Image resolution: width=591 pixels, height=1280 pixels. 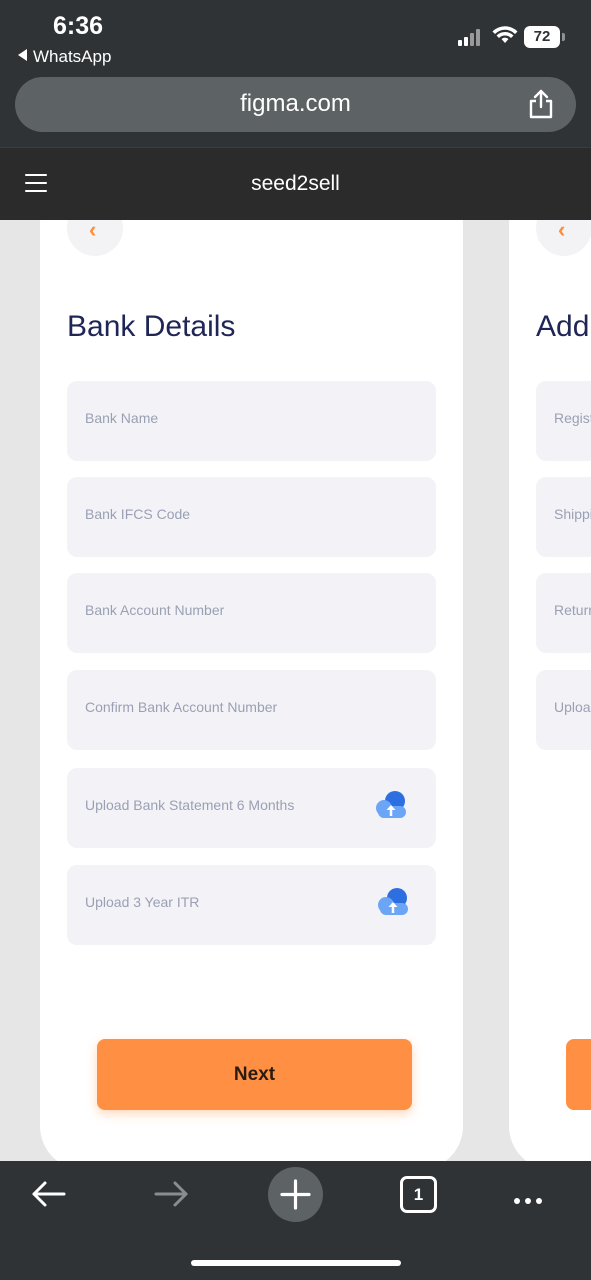 I want to click on browser-top-bar: 6:36 WhatsApp 72 figma.com, so click(x=295, y=73).